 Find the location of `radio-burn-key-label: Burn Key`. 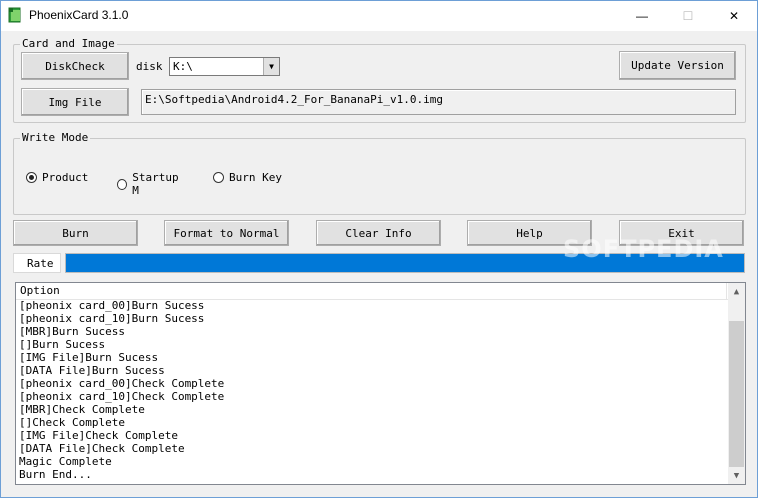

radio-burn-key-label: Burn Key is located at coordinates (255, 177).